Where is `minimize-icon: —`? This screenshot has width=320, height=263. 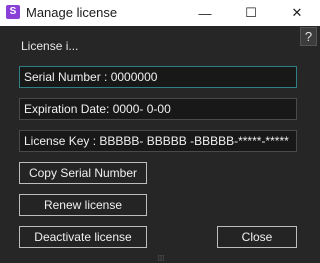 minimize-icon: — is located at coordinates (205, 13).